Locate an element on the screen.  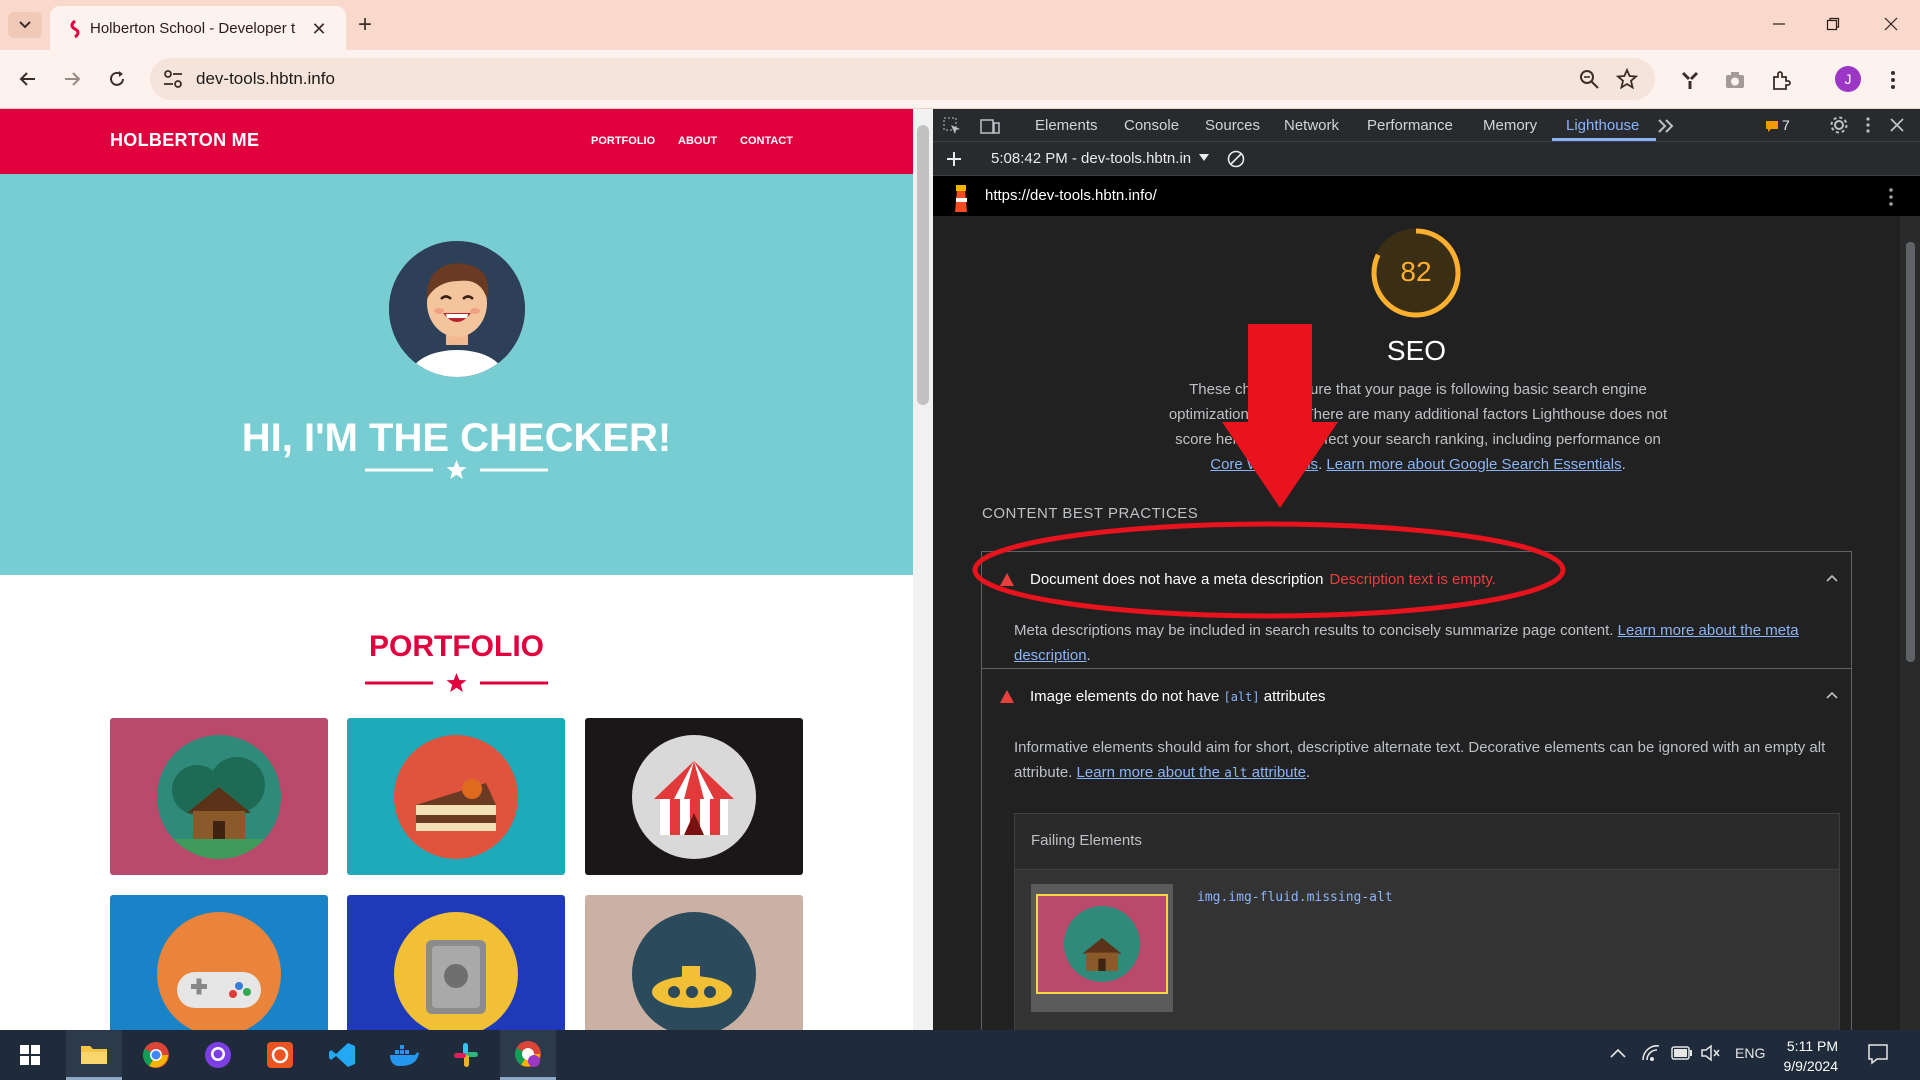
issues-count: 7 is located at coordinates (1786, 125).